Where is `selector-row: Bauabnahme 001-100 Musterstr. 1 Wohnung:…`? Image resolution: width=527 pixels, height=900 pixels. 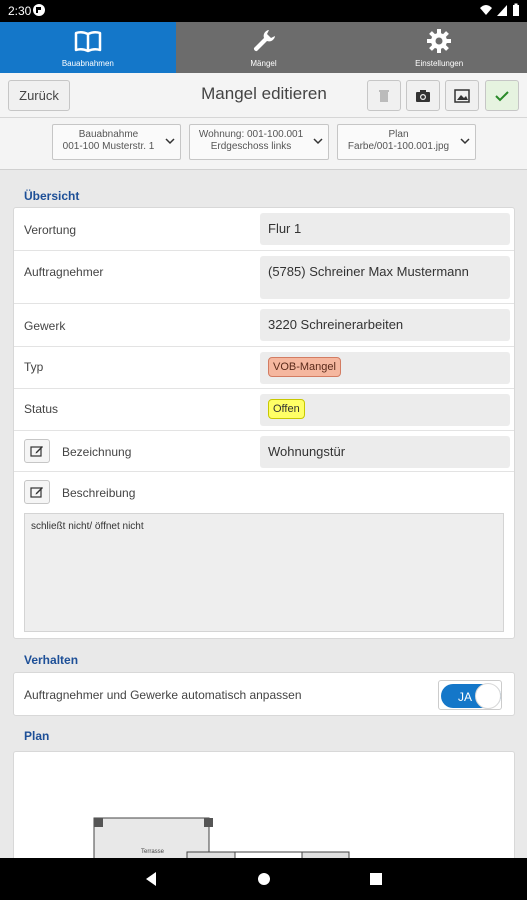
selector-row: Bauabnahme 001-100 Musterstr. 1 Wohnung:… is located at coordinates (263, 144).